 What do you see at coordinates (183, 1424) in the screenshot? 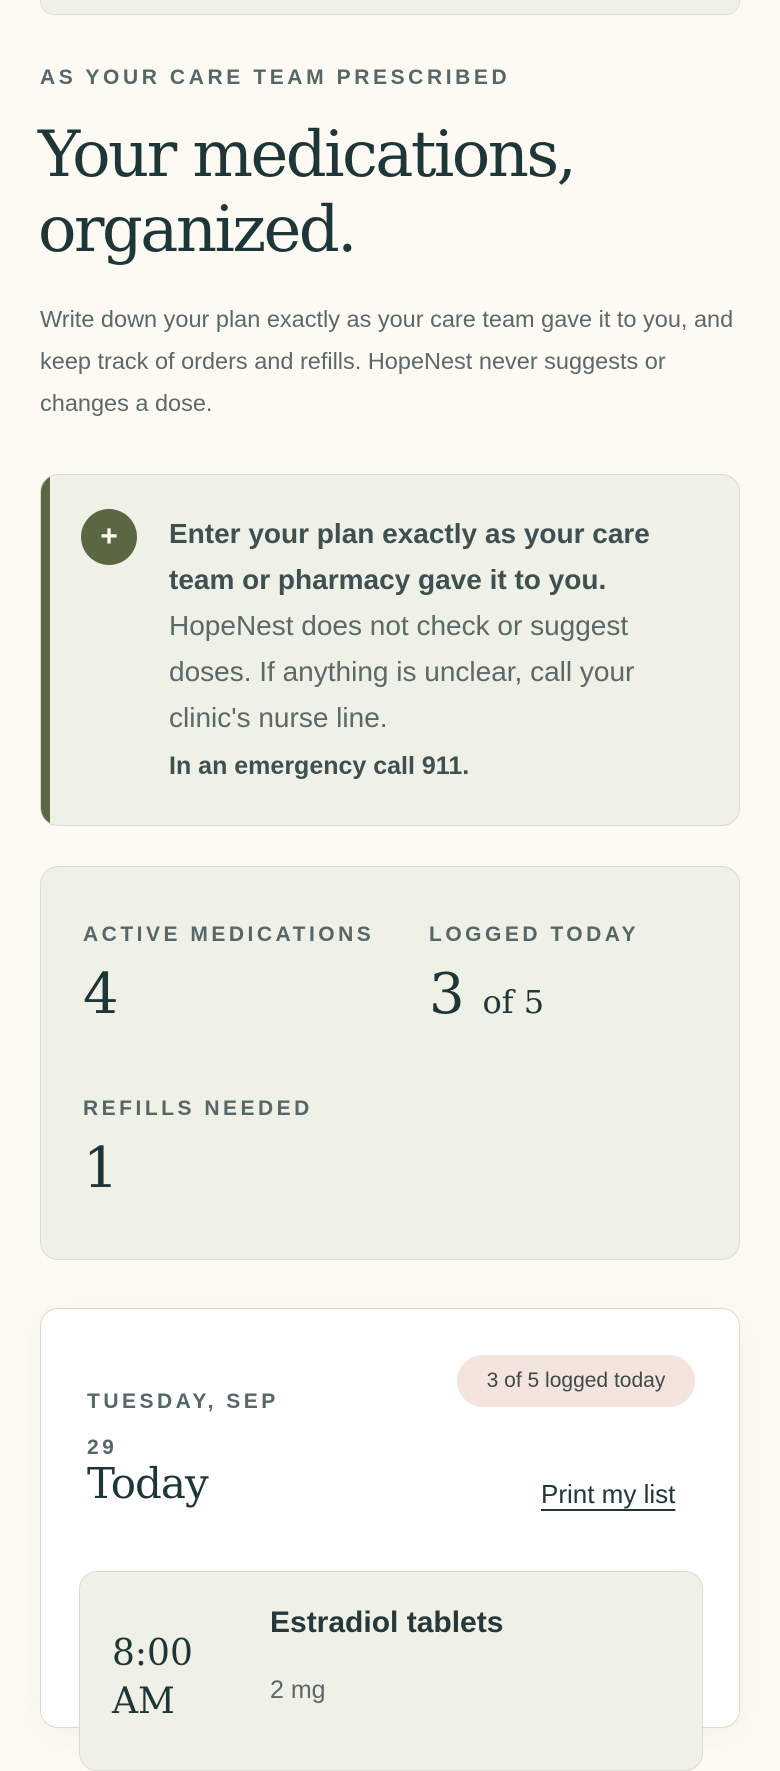
I see `today-date: TUESDAY, SEP 29` at bounding box center [183, 1424].